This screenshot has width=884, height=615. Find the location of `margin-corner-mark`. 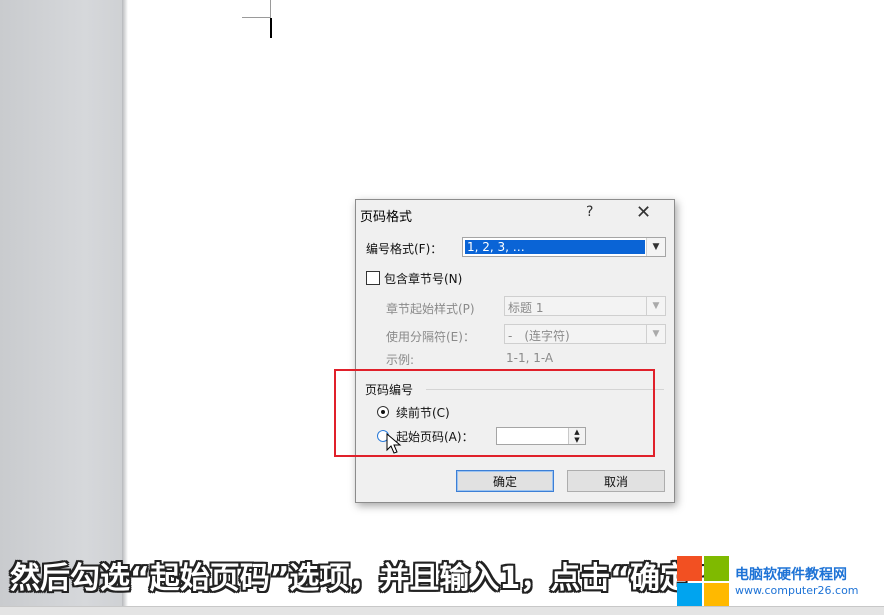

margin-corner-mark is located at coordinates (256, 17).